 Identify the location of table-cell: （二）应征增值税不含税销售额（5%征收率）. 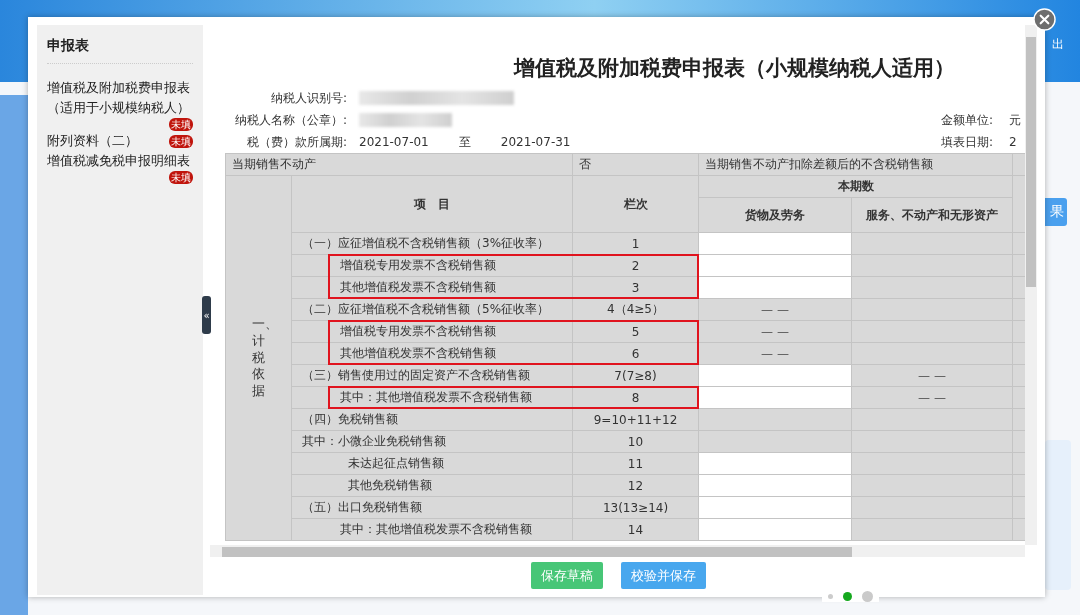
(432, 309).